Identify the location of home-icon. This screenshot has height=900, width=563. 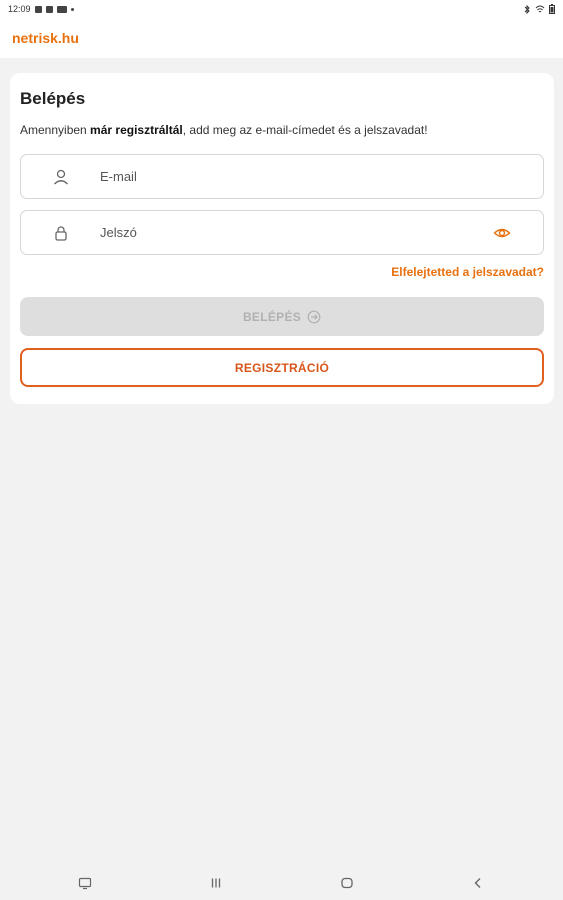
(347, 883).